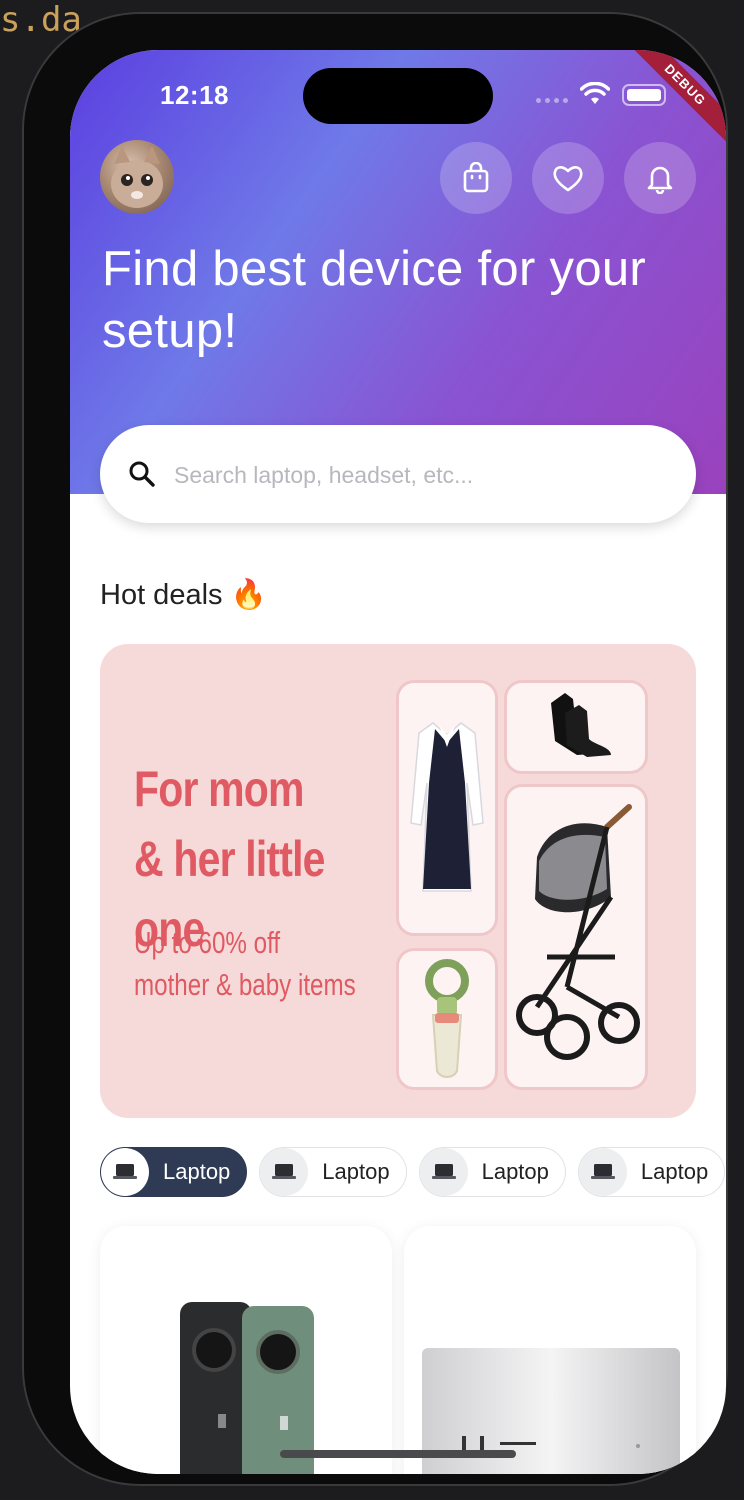 The width and height of the screenshot is (744, 1500). Describe the element at coordinates (414, 475) in the screenshot. I see `search-input` at that location.